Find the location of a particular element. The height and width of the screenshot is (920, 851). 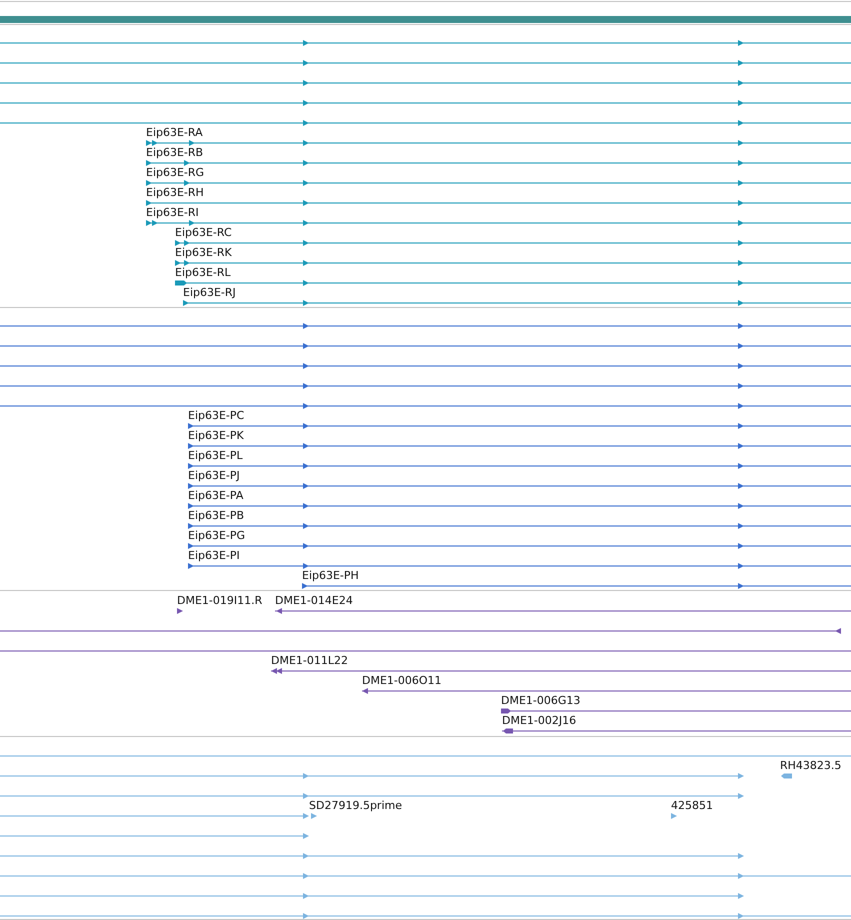

feature-label: 425851 is located at coordinates (692, 806).